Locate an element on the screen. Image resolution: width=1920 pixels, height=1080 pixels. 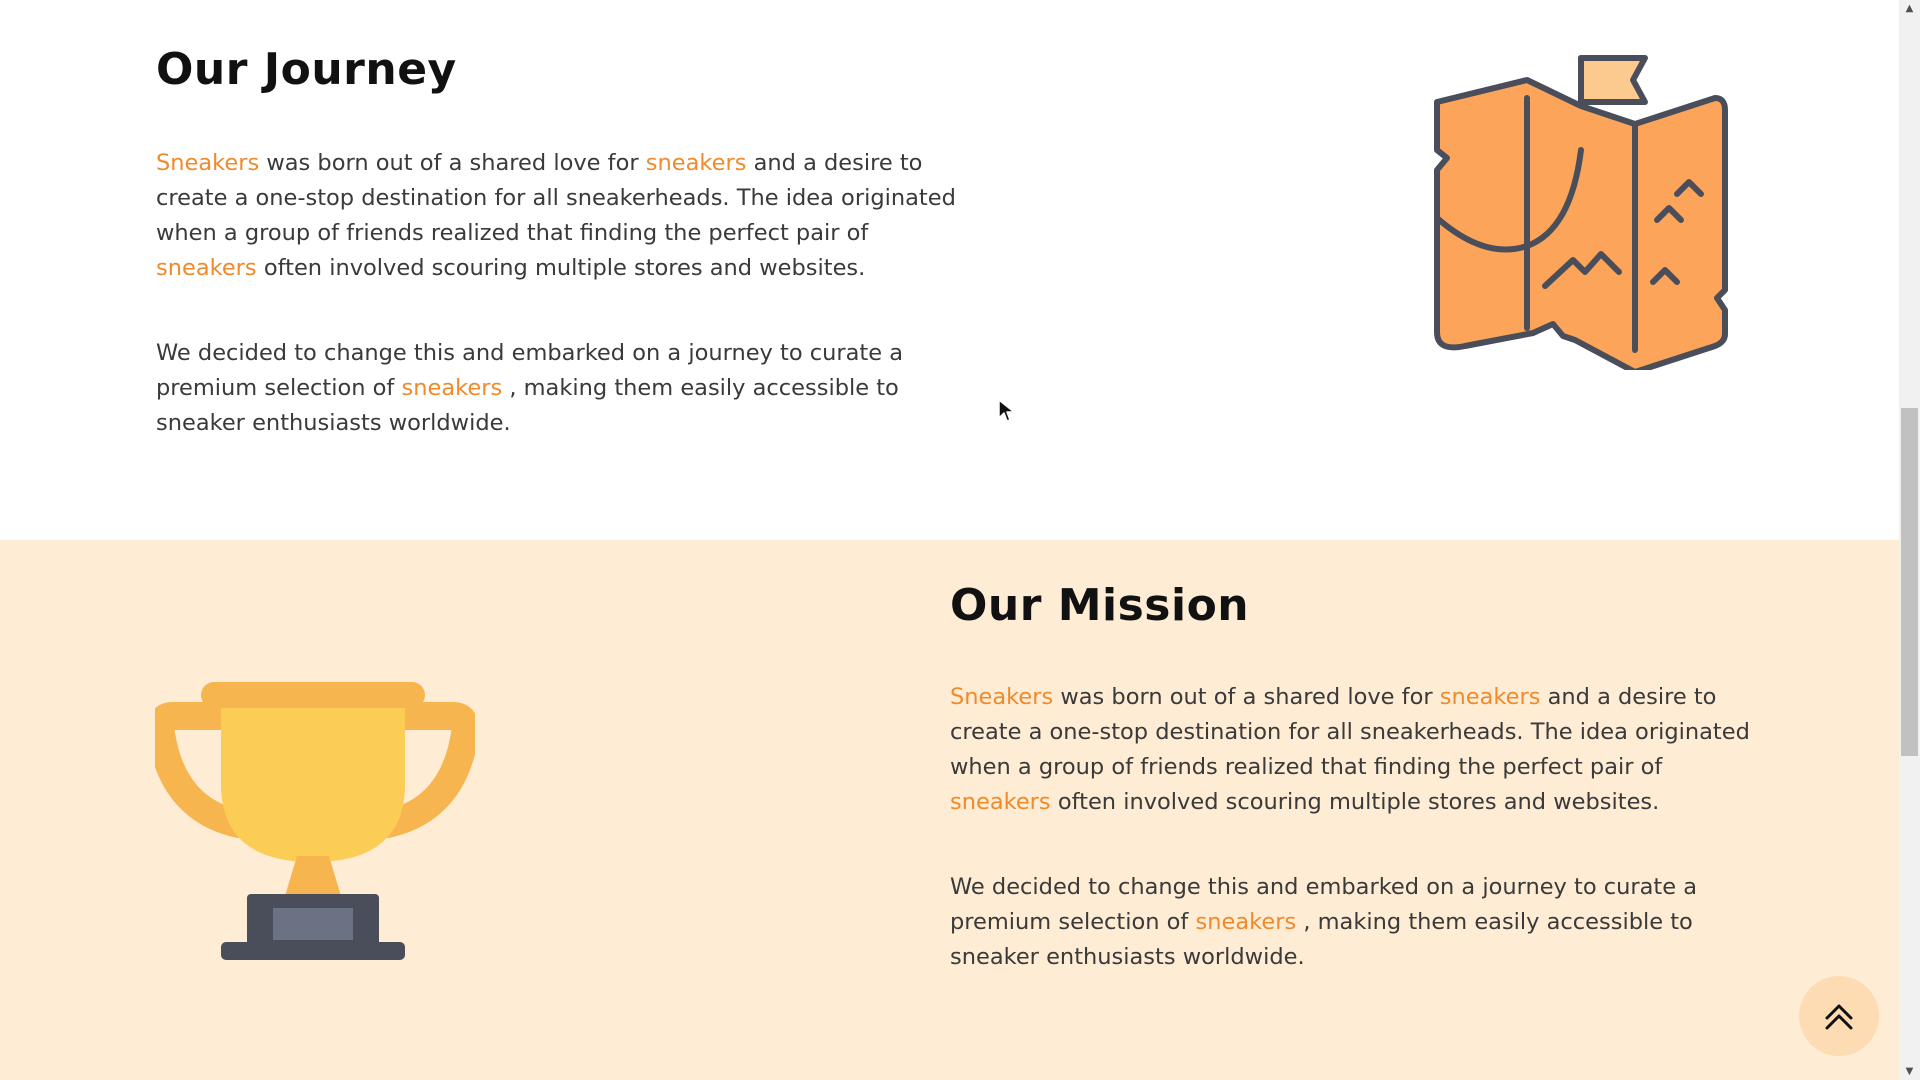
back-to-top-button is located at coordinates (1839, 1016).